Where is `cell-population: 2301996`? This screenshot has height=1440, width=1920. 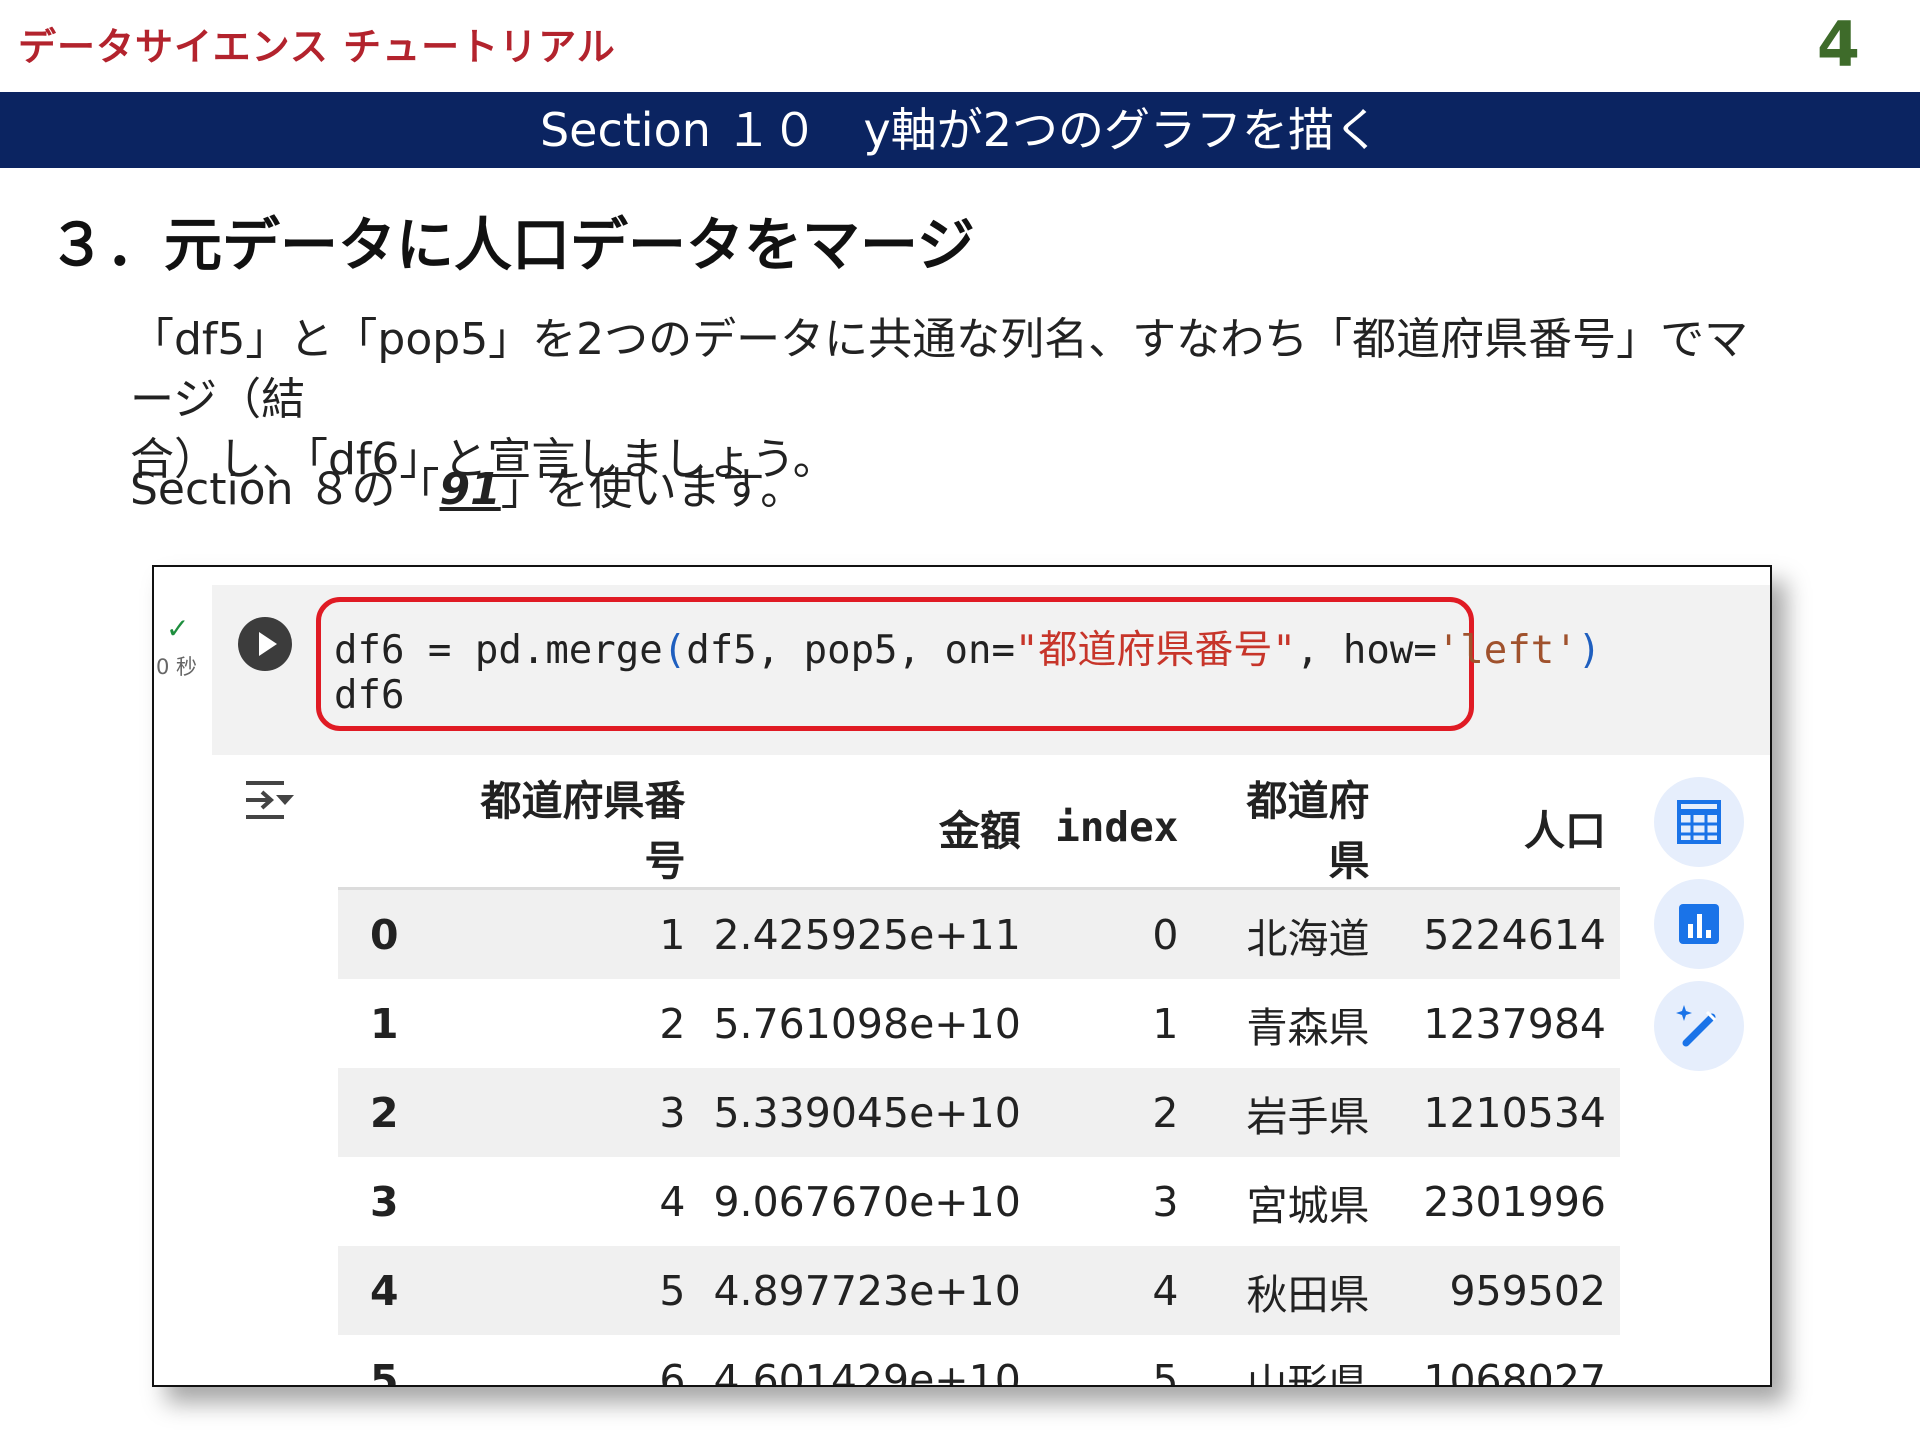
cell-population: 2301996 is located at coordinates (1514, 1201).